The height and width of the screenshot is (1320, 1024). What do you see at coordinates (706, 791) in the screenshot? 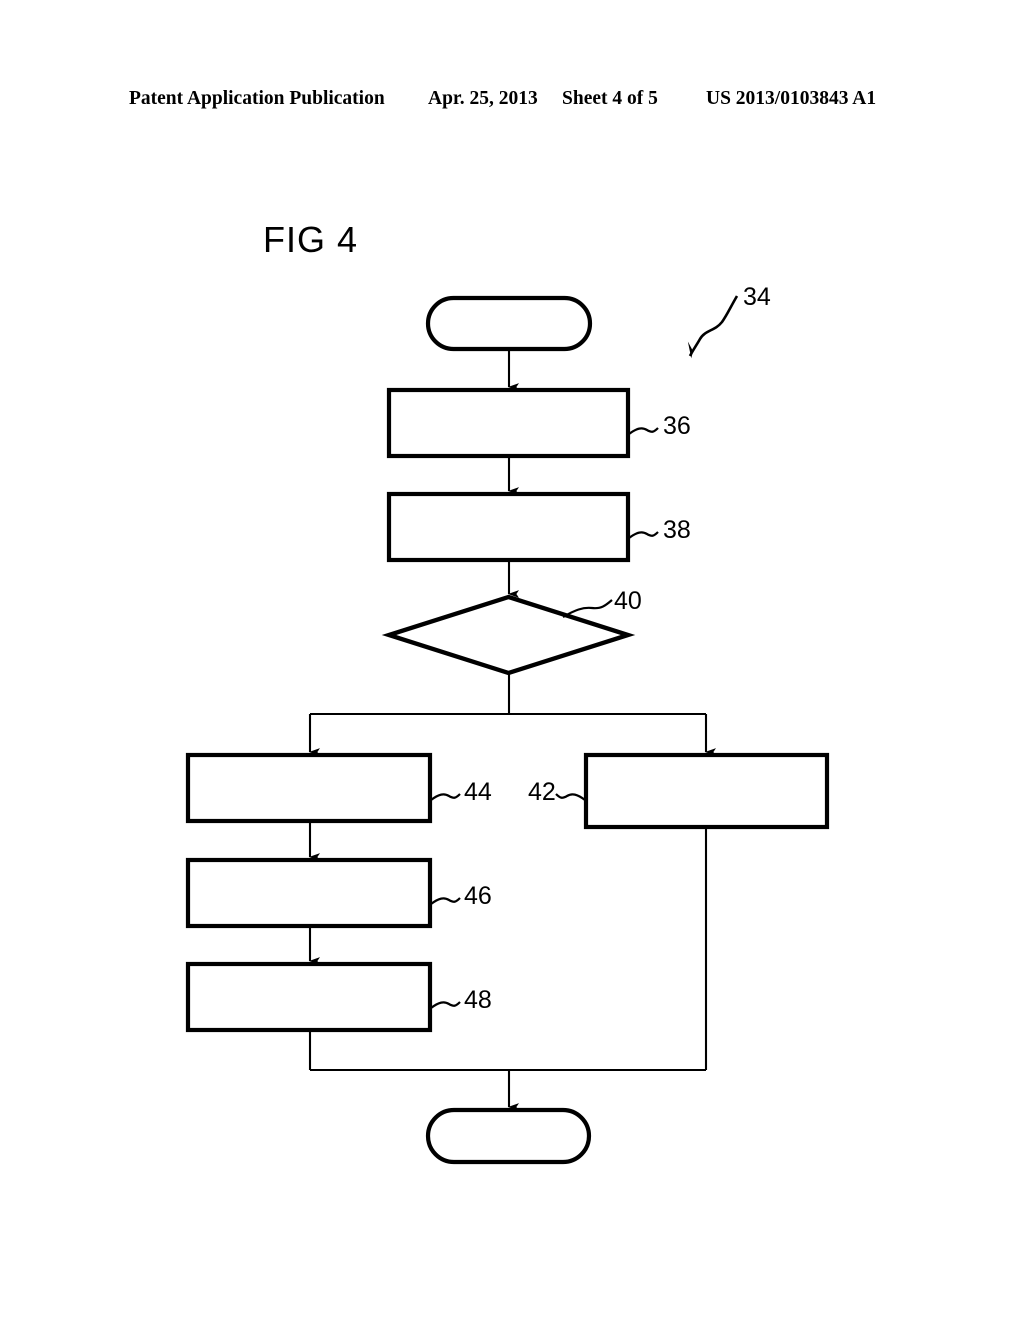
I see `node-step42` at bounding box center [706, 791].